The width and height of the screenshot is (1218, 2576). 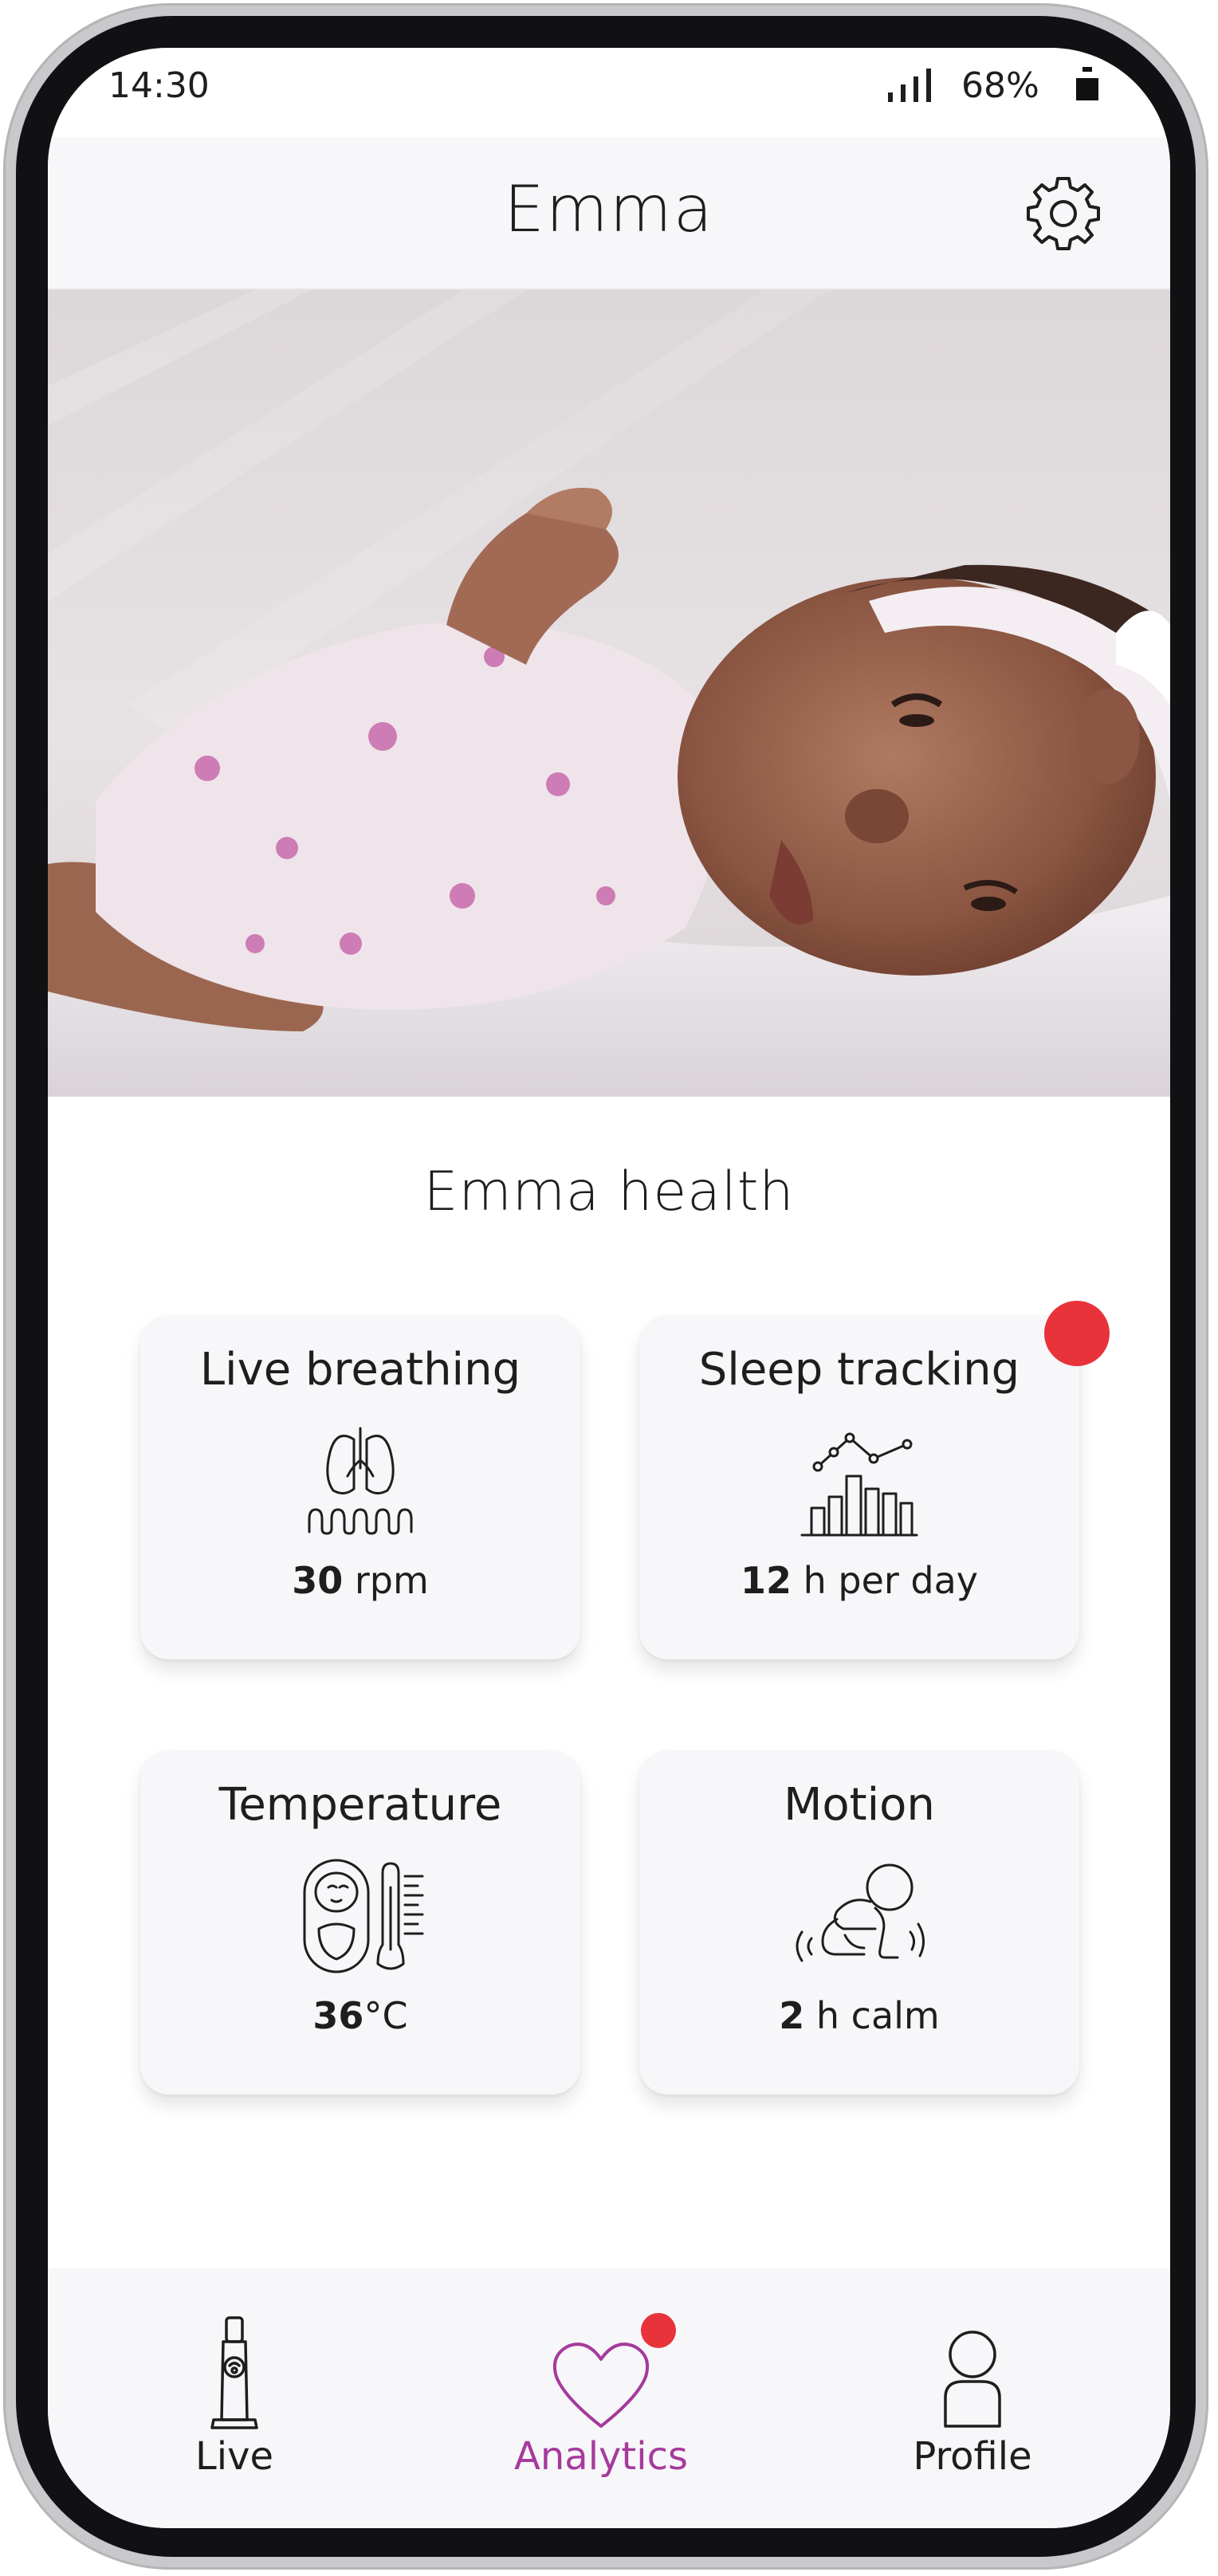 I want to click on card-title: Motion, so click(x=860, y=1805).